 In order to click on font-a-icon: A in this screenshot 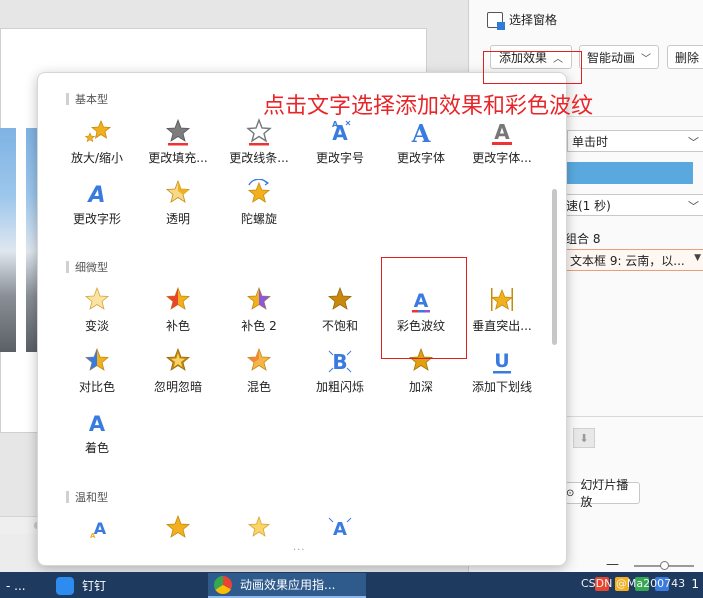, I will do `click(421, 132)`.